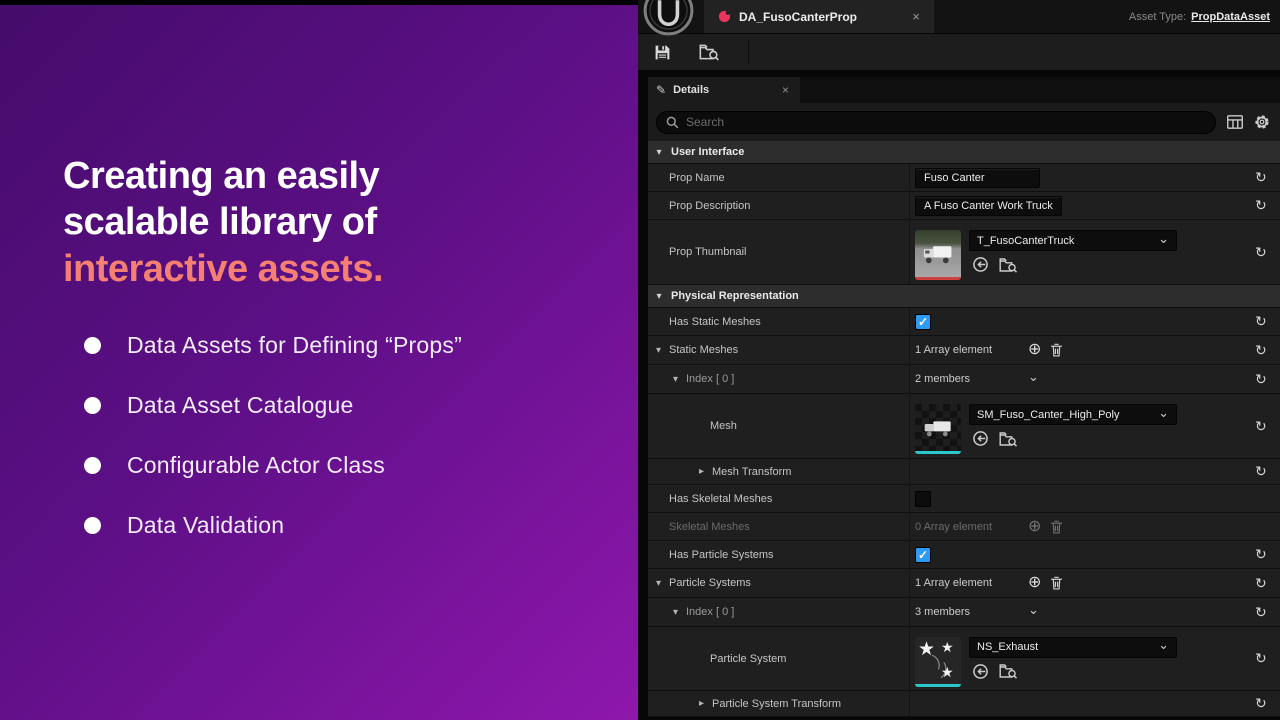 Image resolution: width=1280 pixels, height=720 pixels. What do you see at coordinates (923, 554) in the screenshot?
I see `has-particle-systems-checkbox: ✓` at bounding box center [923, 554].